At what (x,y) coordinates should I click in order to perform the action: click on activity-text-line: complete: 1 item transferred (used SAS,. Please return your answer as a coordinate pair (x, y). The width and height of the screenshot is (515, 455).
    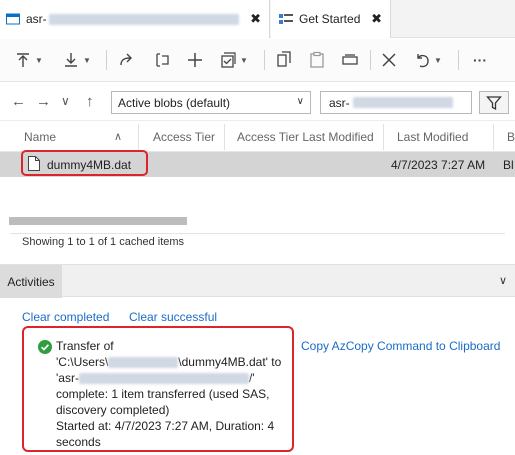
    Looking at the image, I should click on (163, 394).